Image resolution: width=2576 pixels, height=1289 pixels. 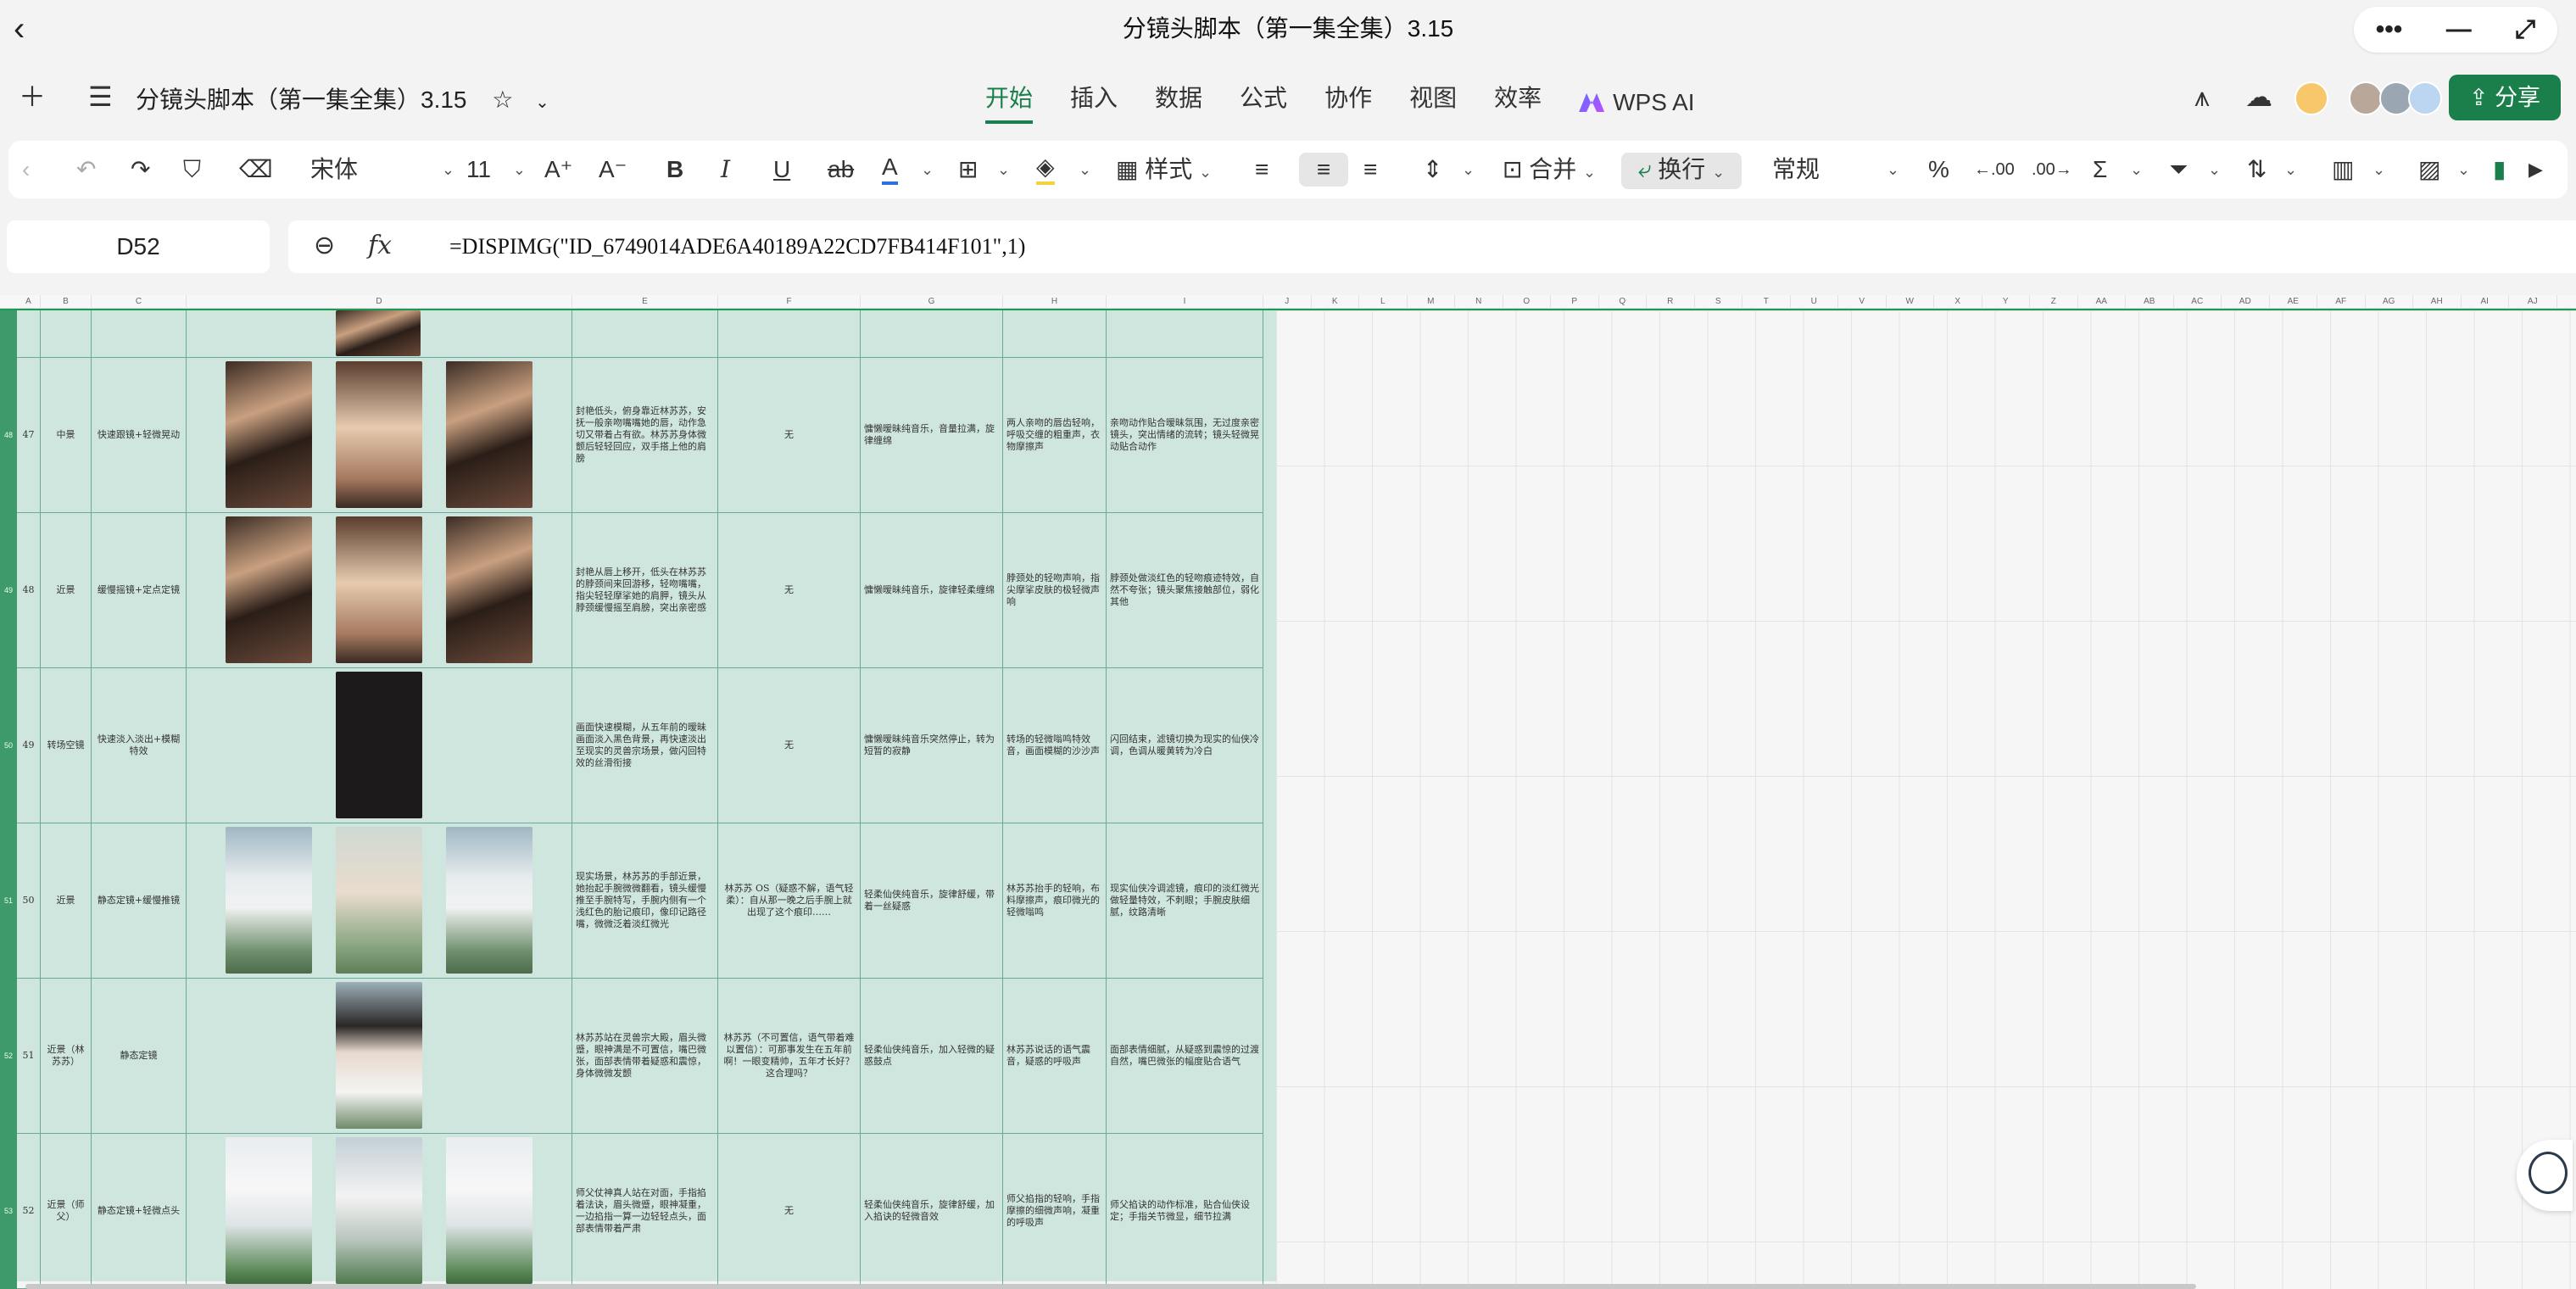 What do you see at coordinates (932, 746) in the screenshot?
I see `cell-music: 慵懒暧昧纯音乐突然停止，转为短暂的寂静` at bounding box center [932, 746].